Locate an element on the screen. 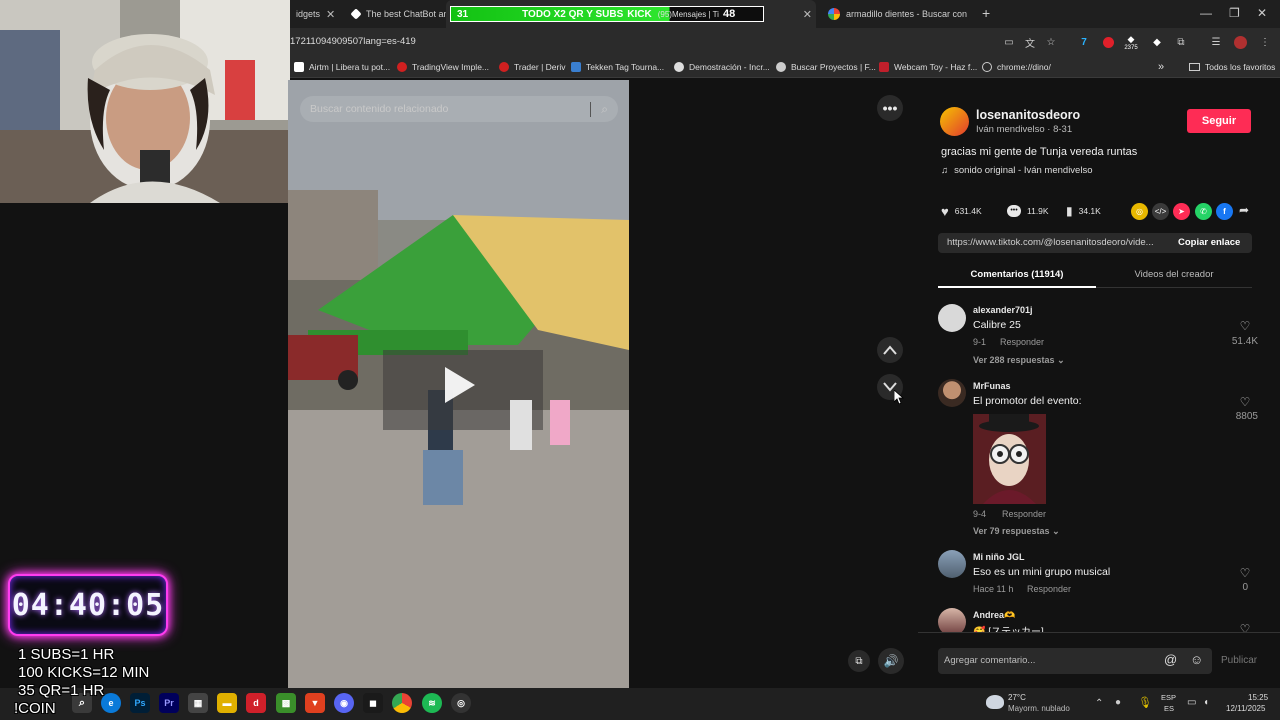 The width and height of the screenshot is (1280, 720). tab-widgets: idgets ✕ is located at coordinates (314, 14).